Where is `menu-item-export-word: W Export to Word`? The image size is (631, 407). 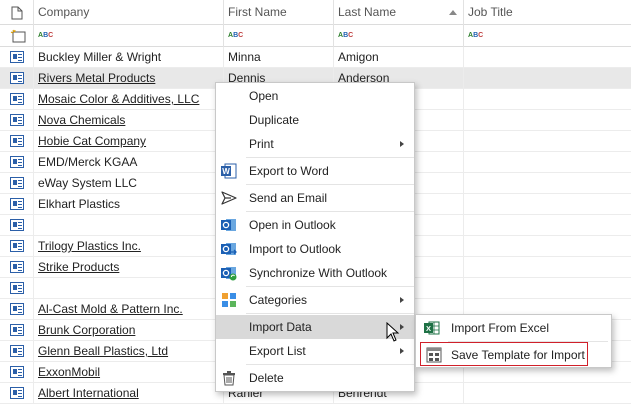 menu-item-export-word: W Export to Word is located at coordinates (315, 171).